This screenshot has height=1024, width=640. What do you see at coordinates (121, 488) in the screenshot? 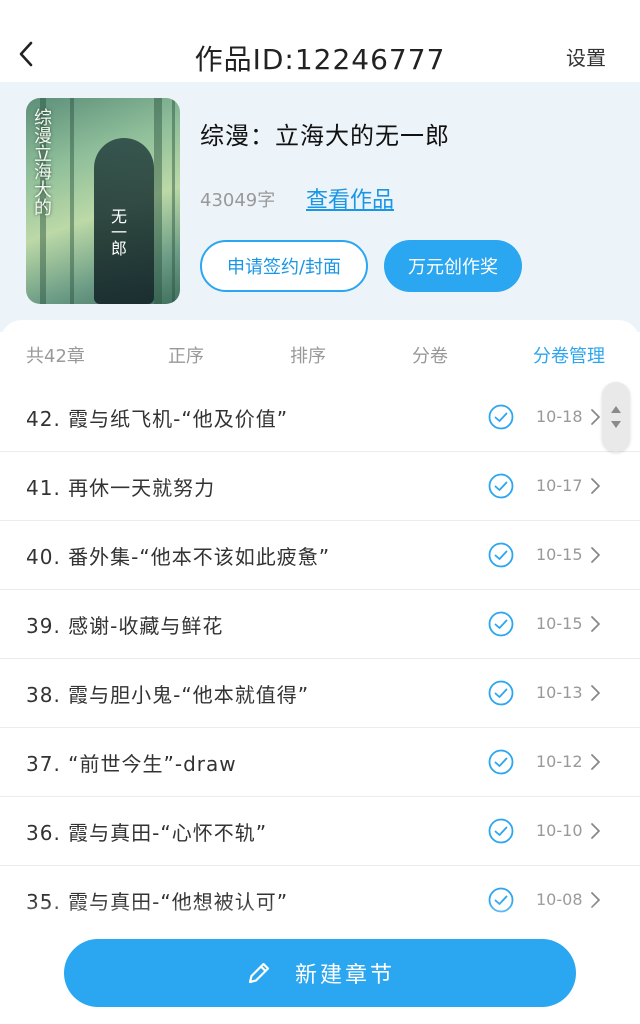
I see `chapter-title: 41. 再休一天就努力` at bounding box center [121, 488].